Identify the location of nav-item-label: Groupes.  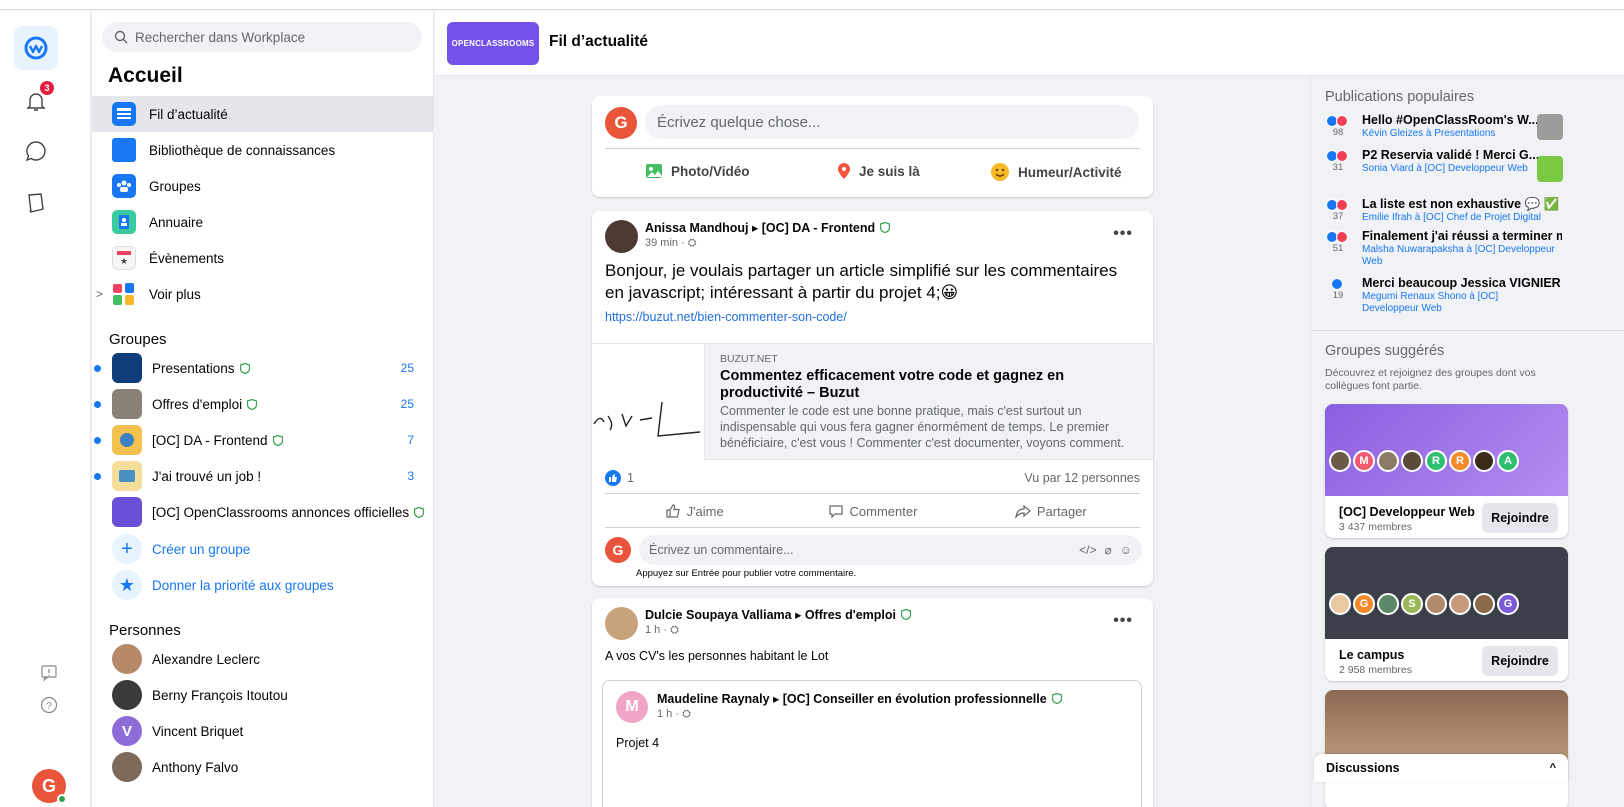
(175, 186).